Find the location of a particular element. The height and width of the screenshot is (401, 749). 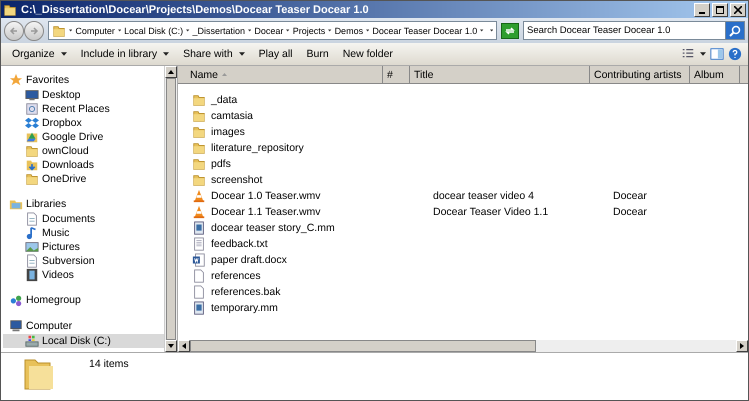

recent-places-icon is located at coordinates (32, 109).